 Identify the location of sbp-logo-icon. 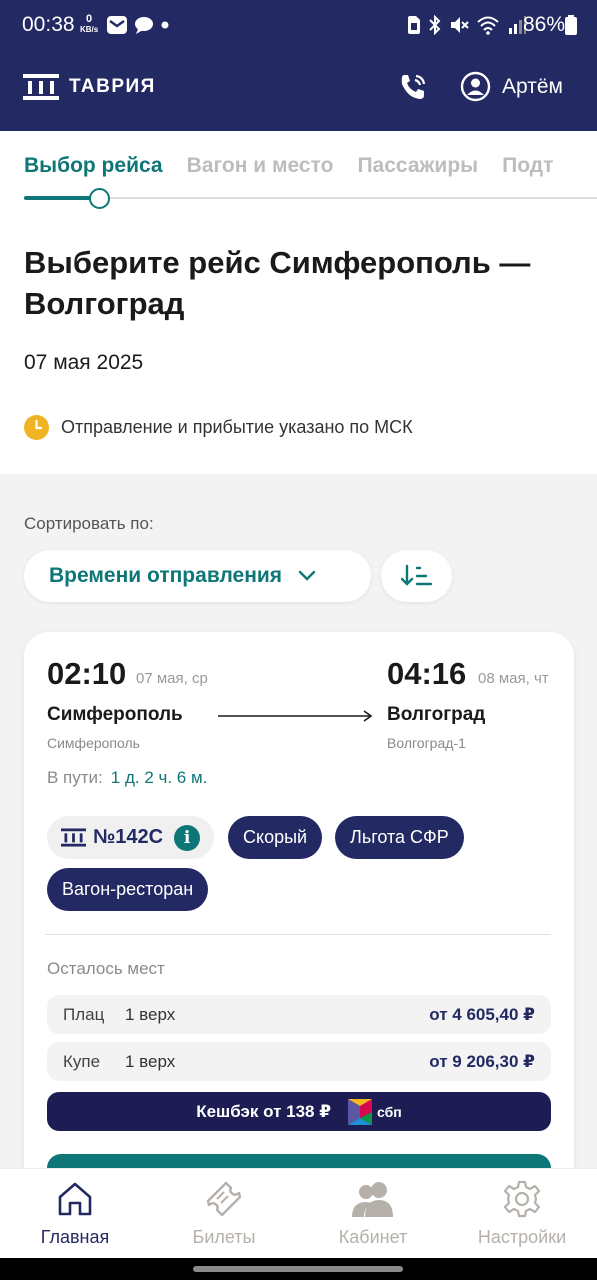
(360, 1111).